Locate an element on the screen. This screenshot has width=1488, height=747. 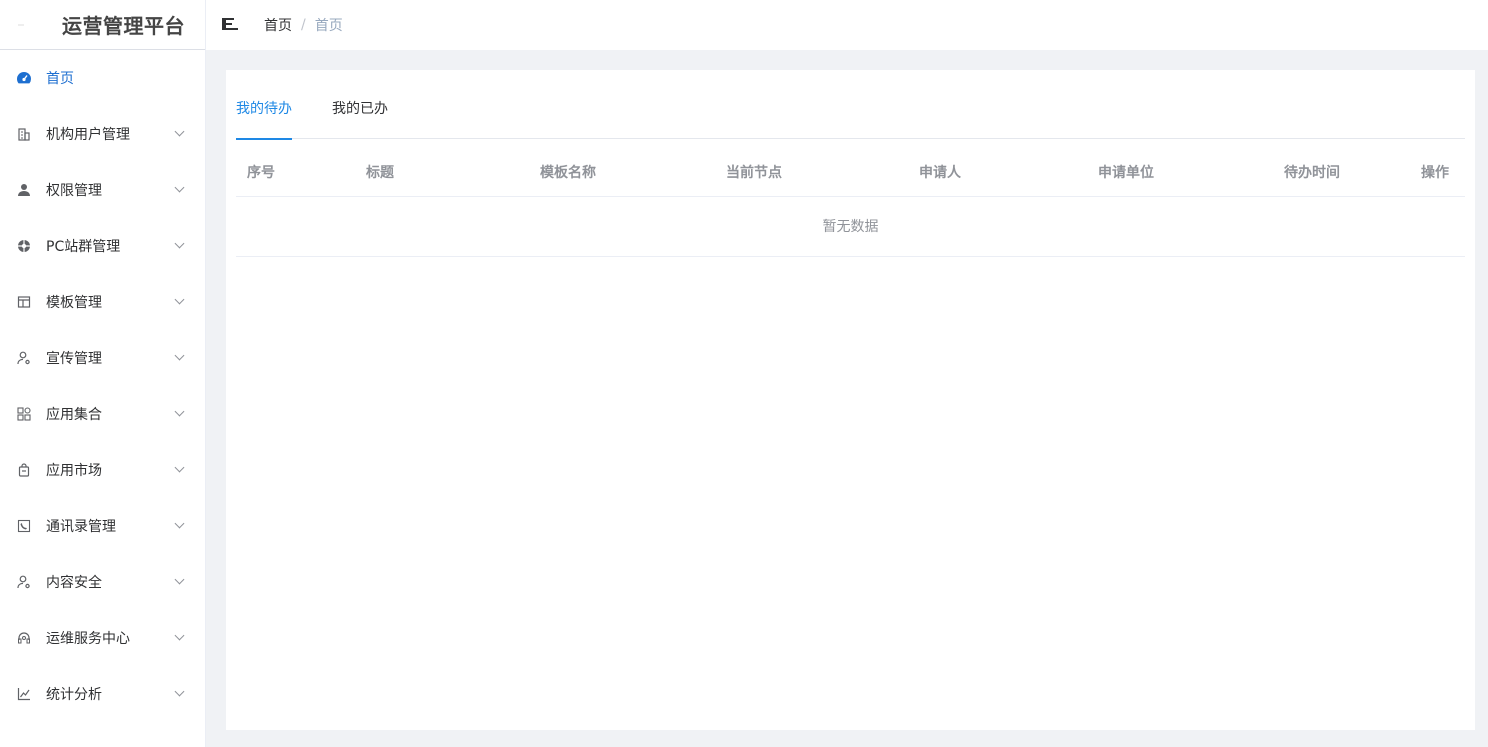
sidebar-item-label: 运维服务中心 is located at coordinates (88, 639).